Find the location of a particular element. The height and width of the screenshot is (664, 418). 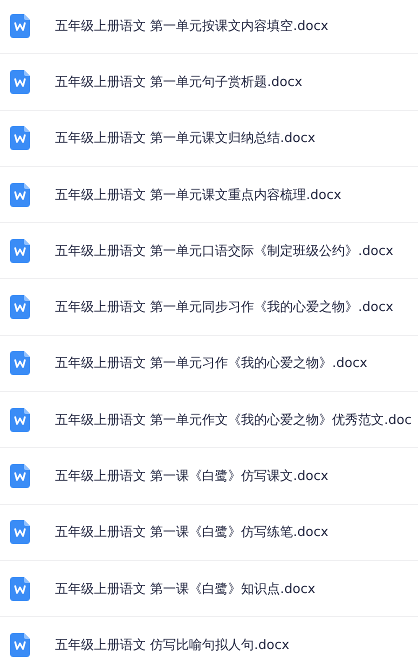

file-row: 五年级上册语文 第一单元按课文内容填空.docx is located at coordinates (209, 27).